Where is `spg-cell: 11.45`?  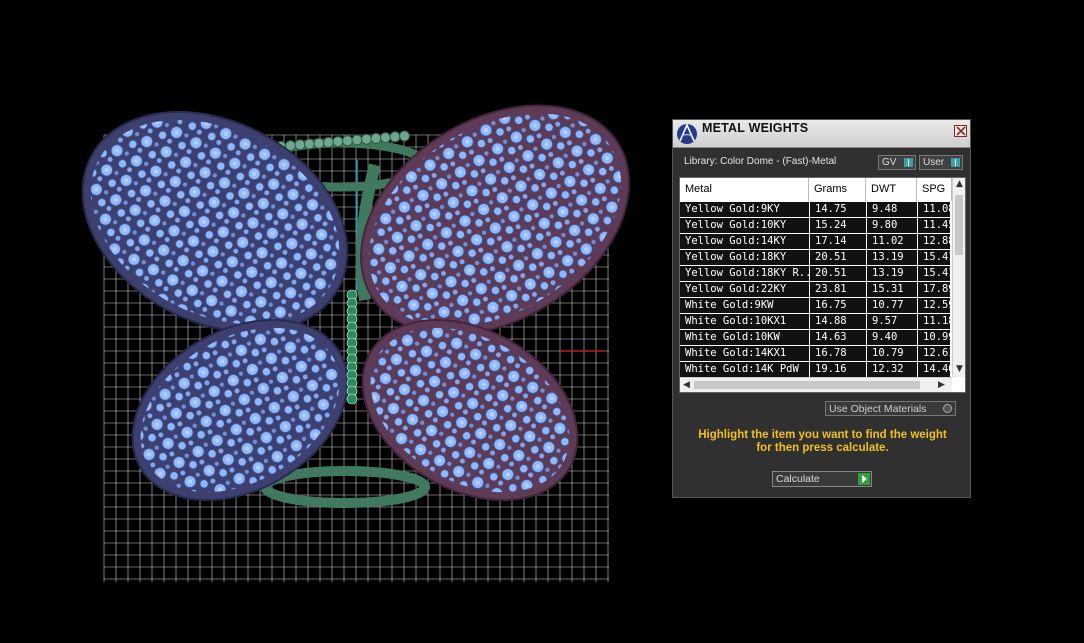 spg-cell: 11.45 is located at coordinates (937, 225).